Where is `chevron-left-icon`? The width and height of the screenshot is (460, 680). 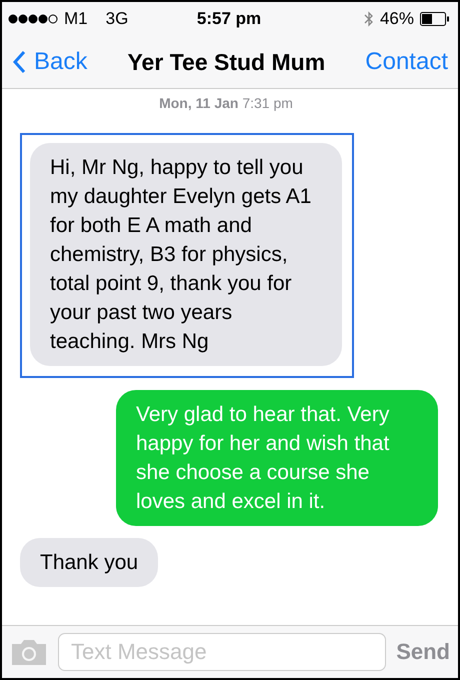 chevron-left-icon is located at coordinates (19, 62).